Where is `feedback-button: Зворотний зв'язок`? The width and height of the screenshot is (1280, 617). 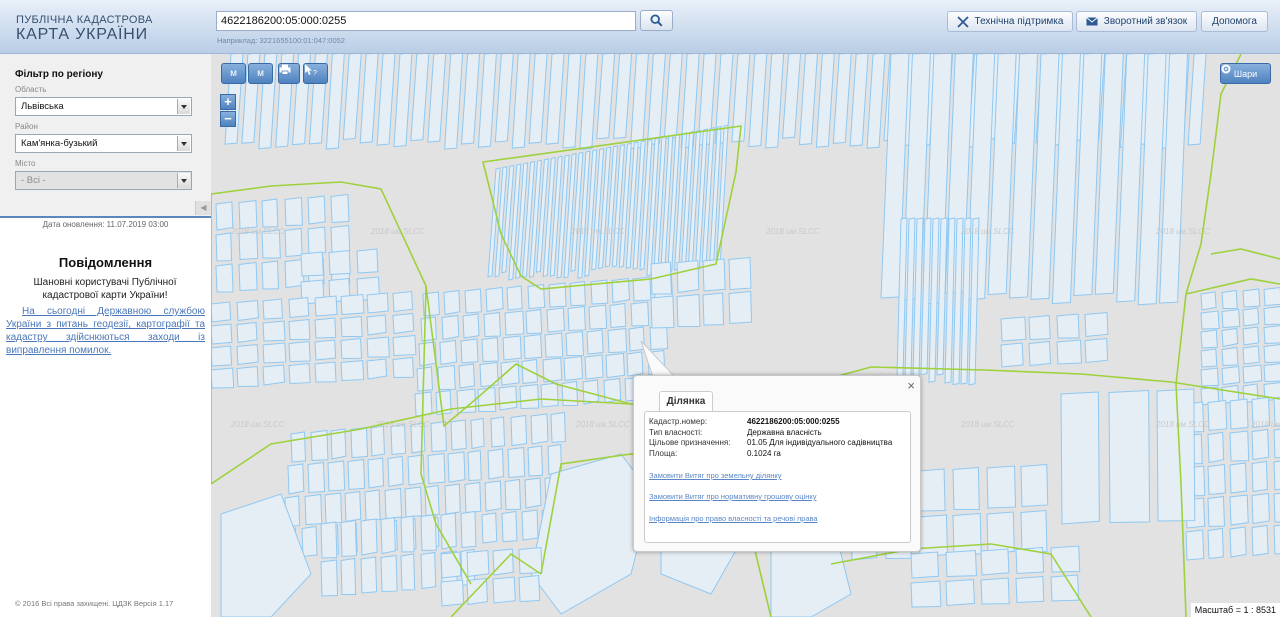
feedback-button: Зворотний зв'язок is located at coordinates (1136, 21).